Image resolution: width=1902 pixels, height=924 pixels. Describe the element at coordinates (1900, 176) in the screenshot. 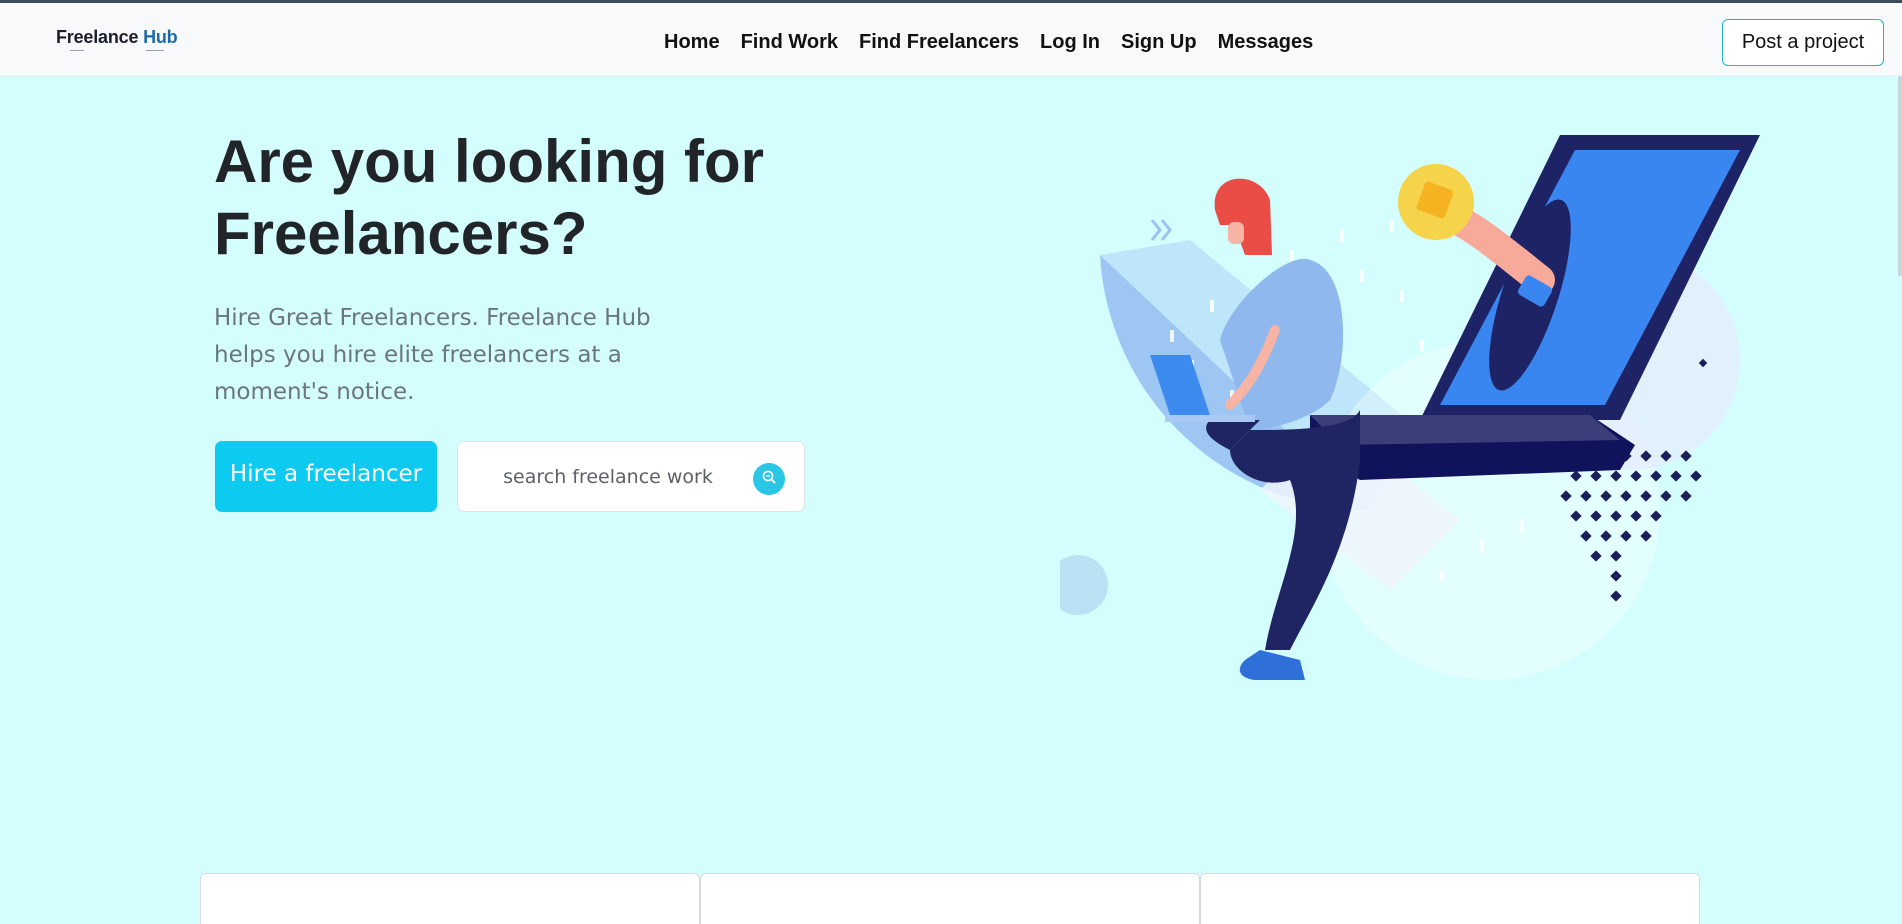

I see `scrollbar` at that location.